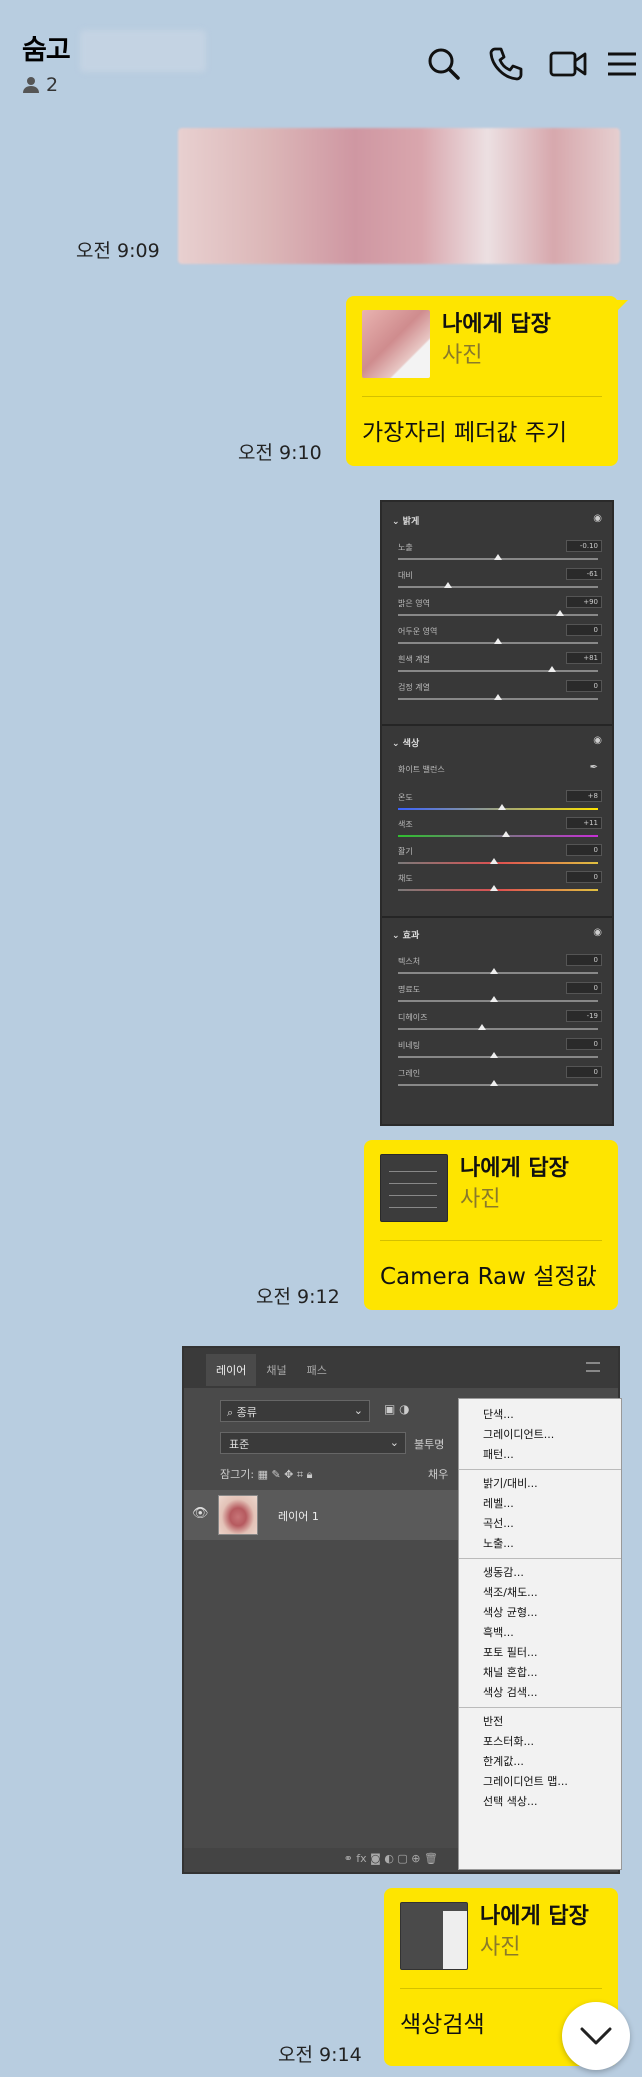  I want to click on reply-bubble: 나에게 답장 사진 가장자리 페더값 주기, so click(482, 381).